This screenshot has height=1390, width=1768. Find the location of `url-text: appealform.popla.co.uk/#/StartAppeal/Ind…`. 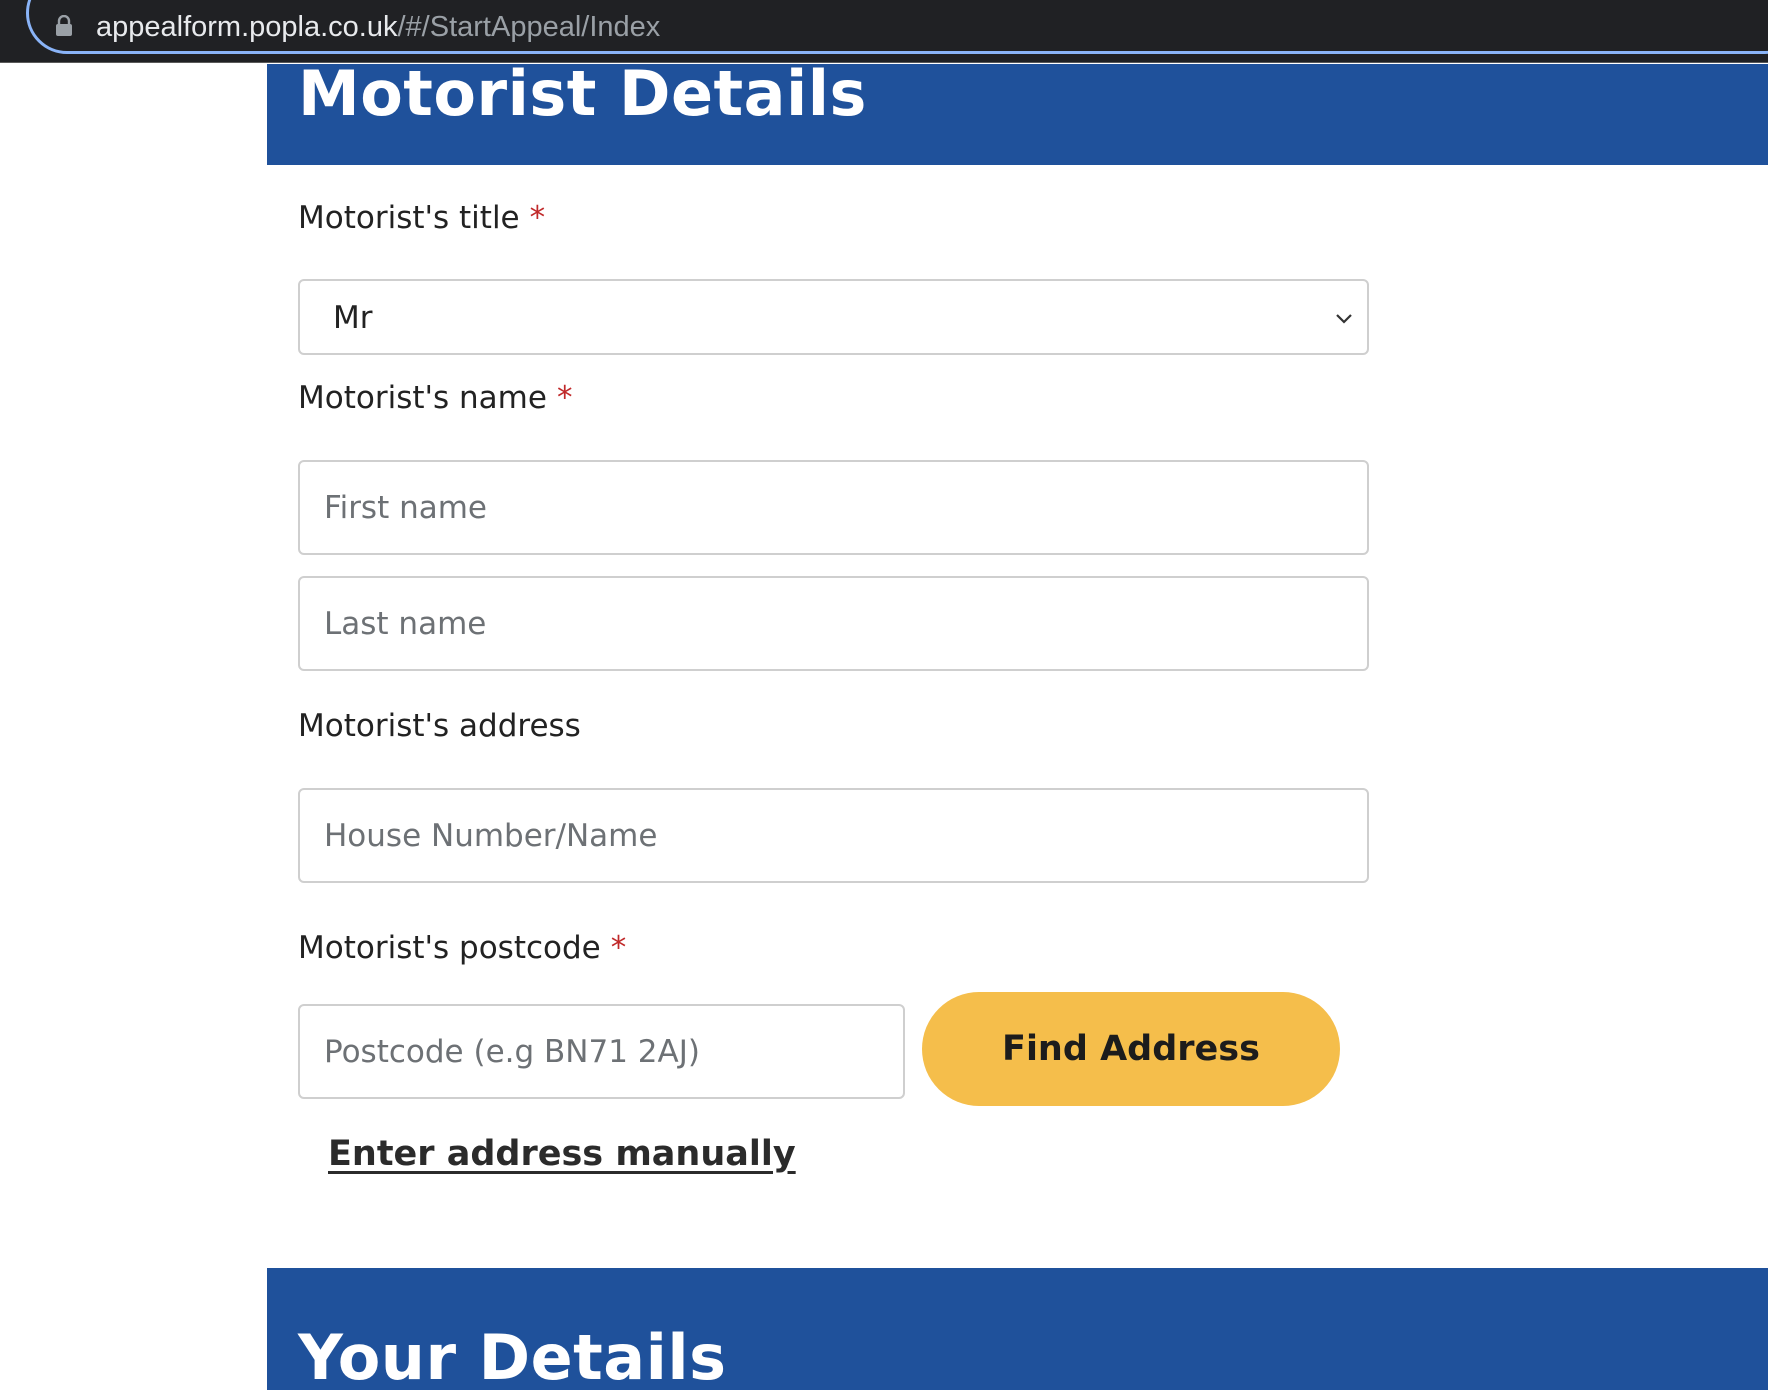

url-text: appealform.popla.co.uk/#/StartAppeal/Ind… is located at coordinates (378, 27).